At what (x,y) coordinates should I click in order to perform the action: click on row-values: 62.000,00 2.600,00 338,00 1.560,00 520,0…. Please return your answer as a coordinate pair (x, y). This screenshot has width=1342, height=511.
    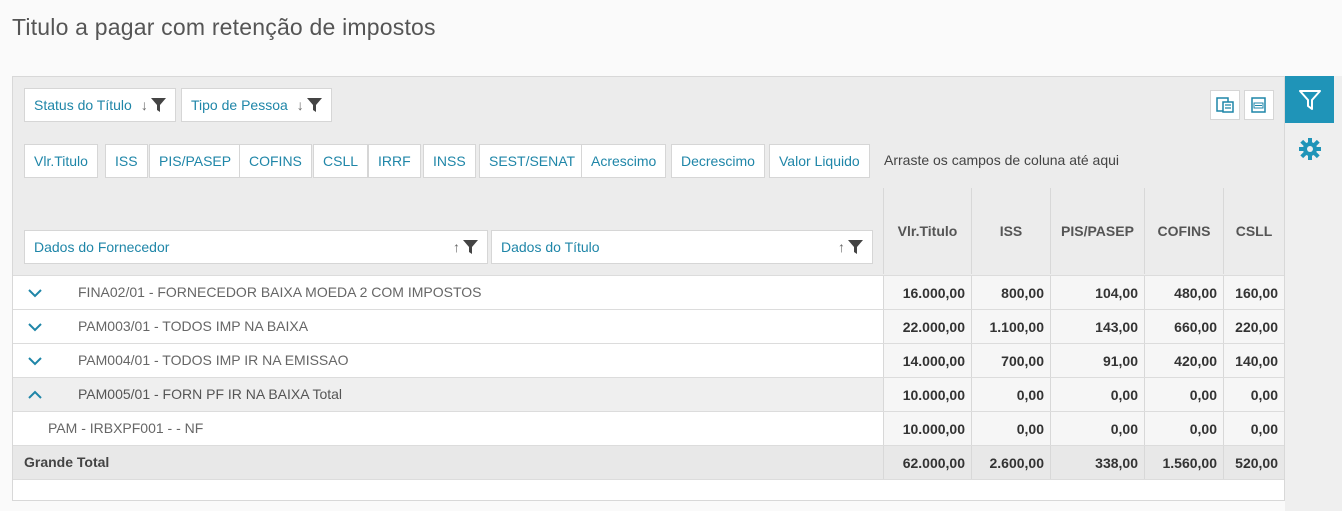
    Looking at the image, I should click on (1083, 462).